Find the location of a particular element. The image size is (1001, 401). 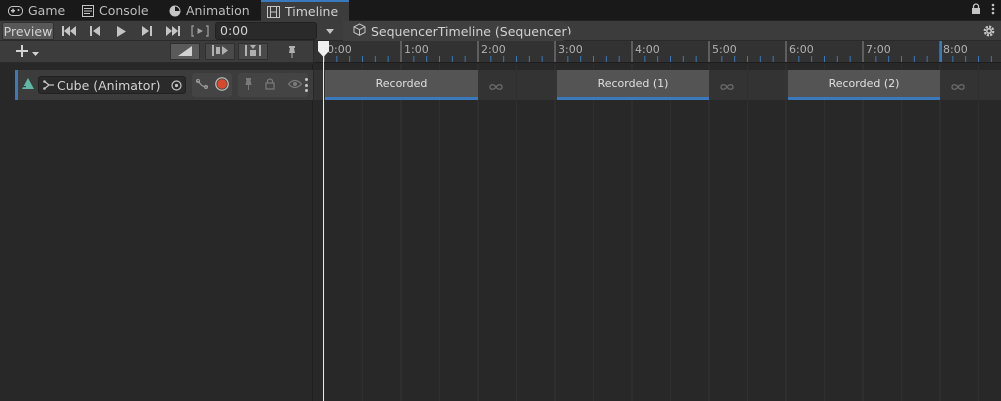

ruler-tick-label: 2:00 is located at coordinates (493, 49).